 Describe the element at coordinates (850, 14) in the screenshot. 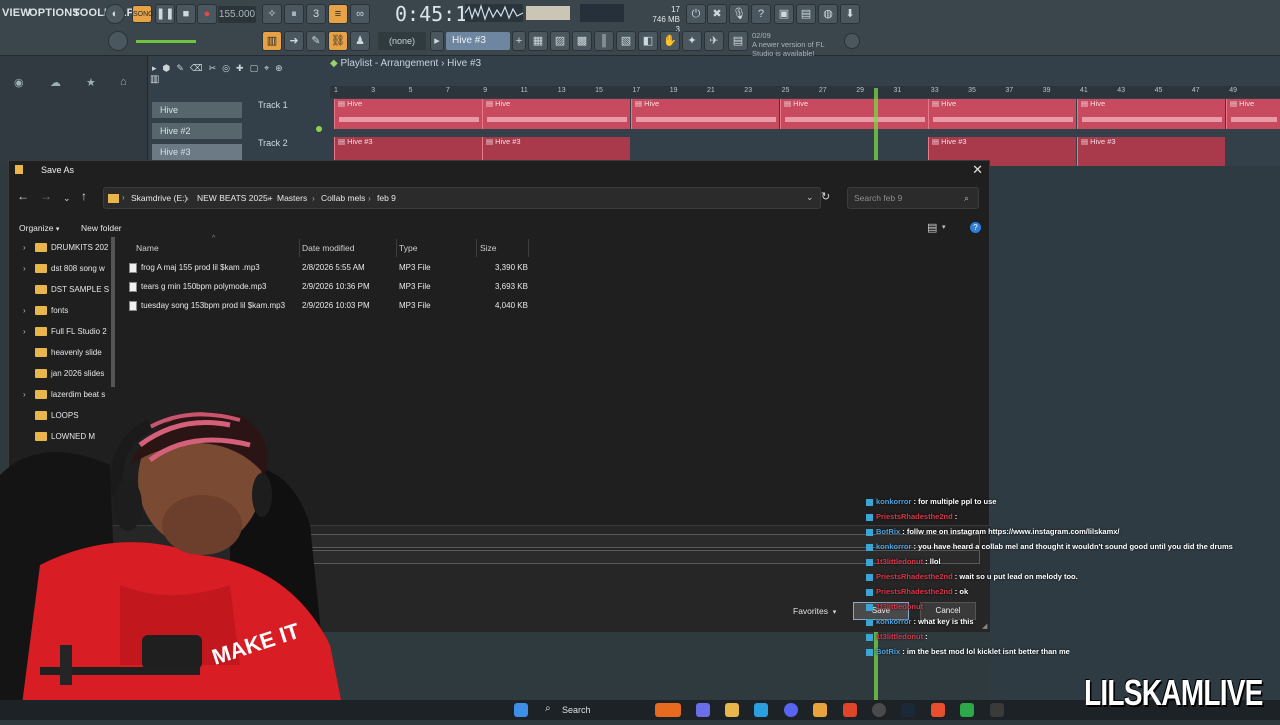

I see `download-icon: ⬇` at that location.